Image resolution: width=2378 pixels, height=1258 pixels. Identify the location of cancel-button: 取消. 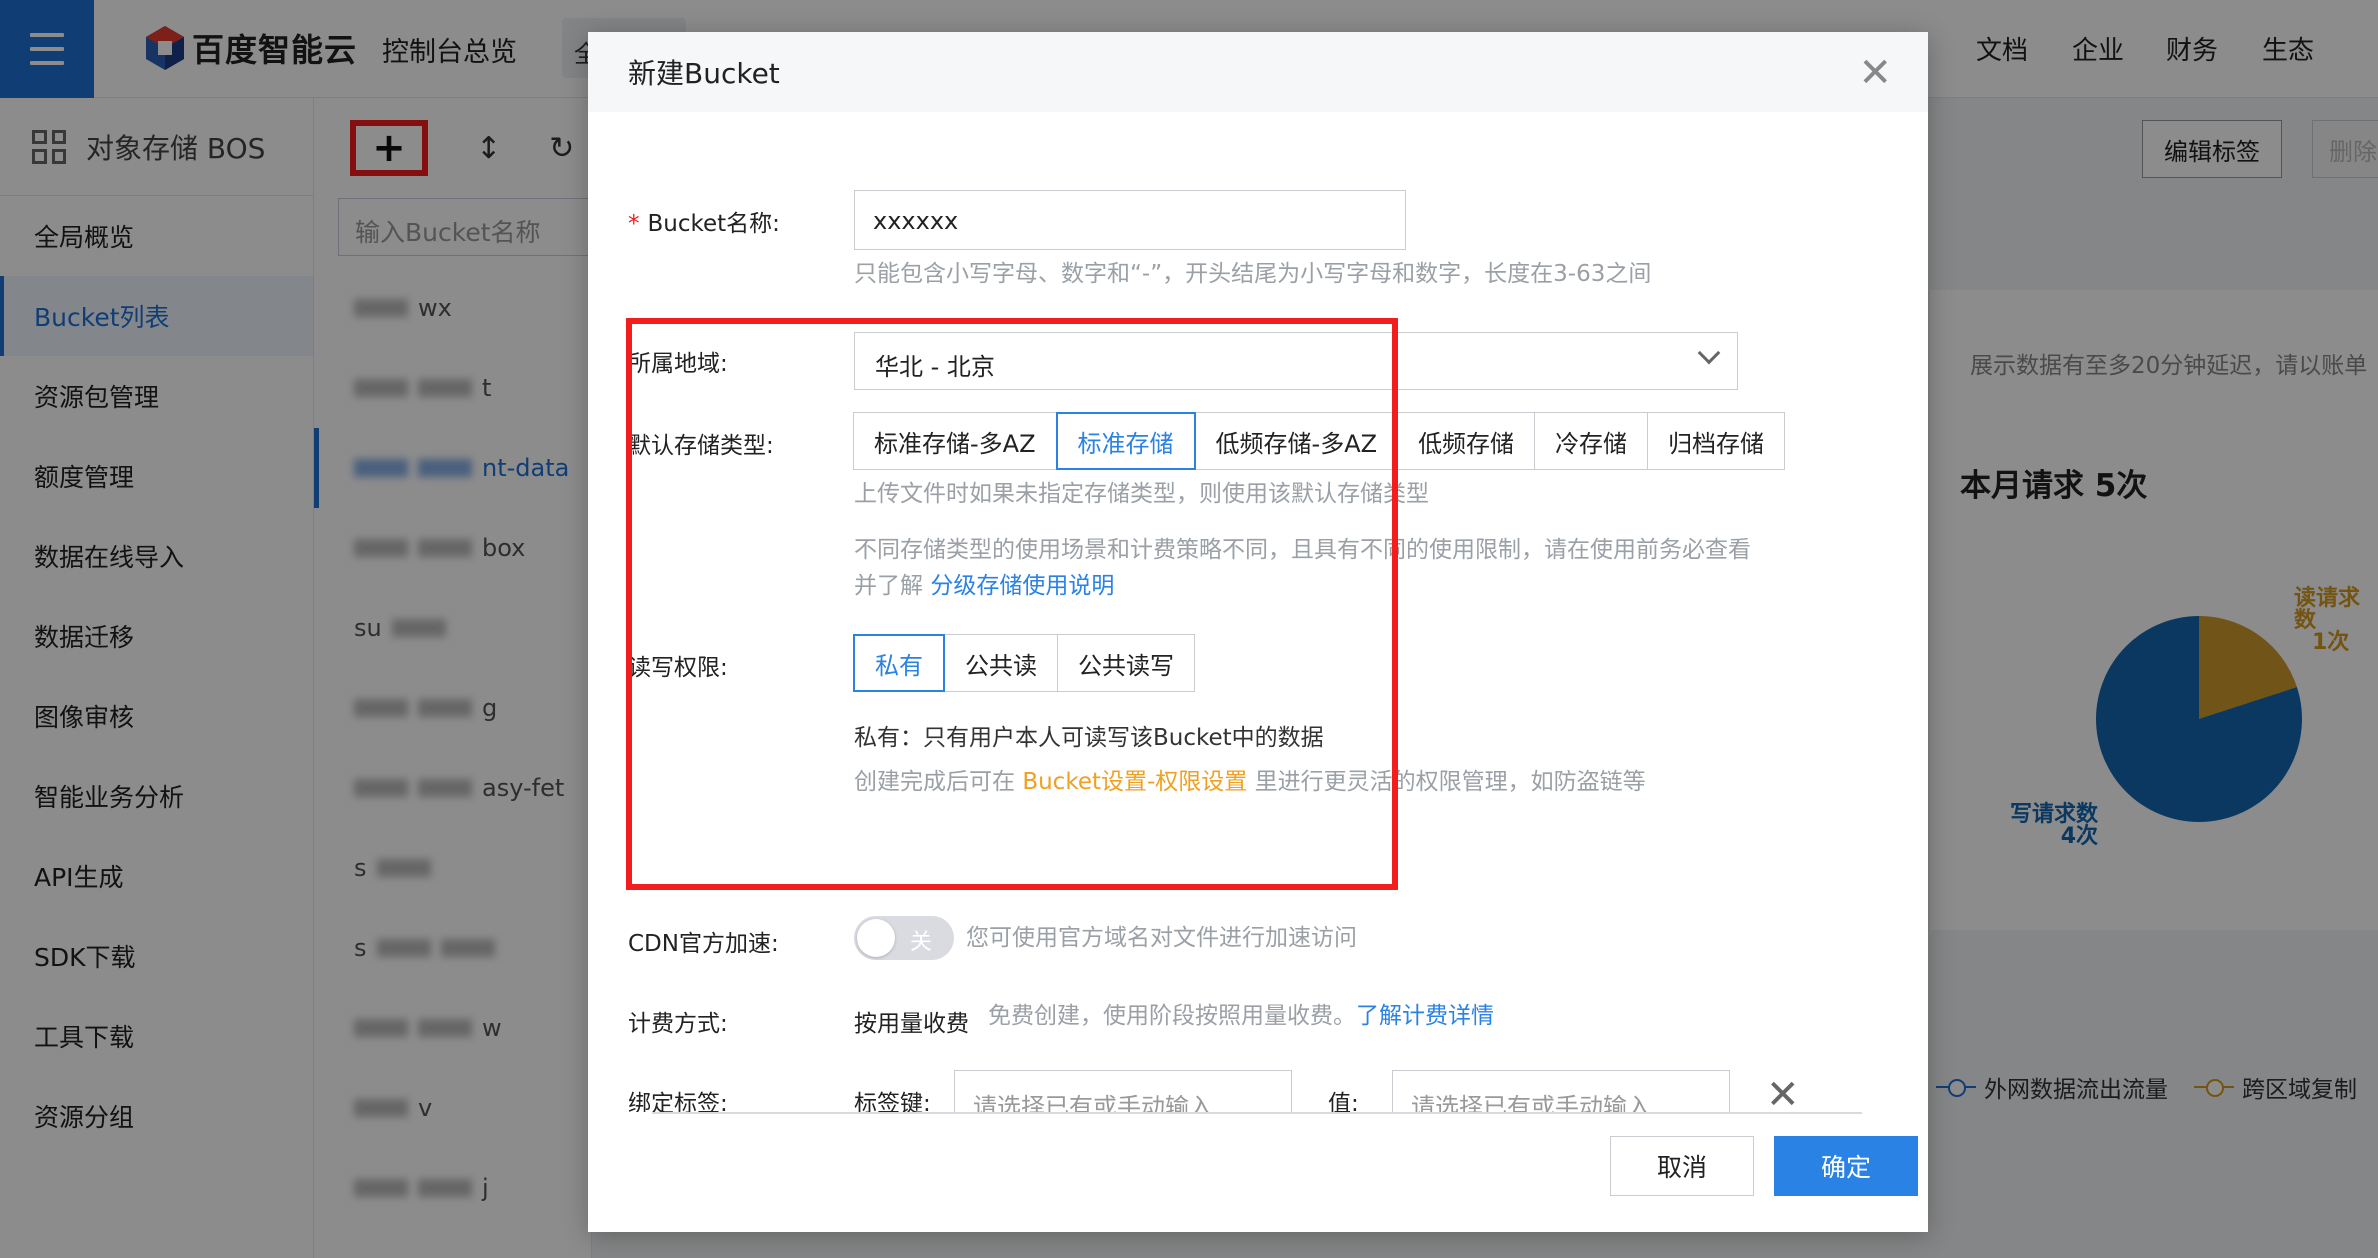
(1682, 1166).